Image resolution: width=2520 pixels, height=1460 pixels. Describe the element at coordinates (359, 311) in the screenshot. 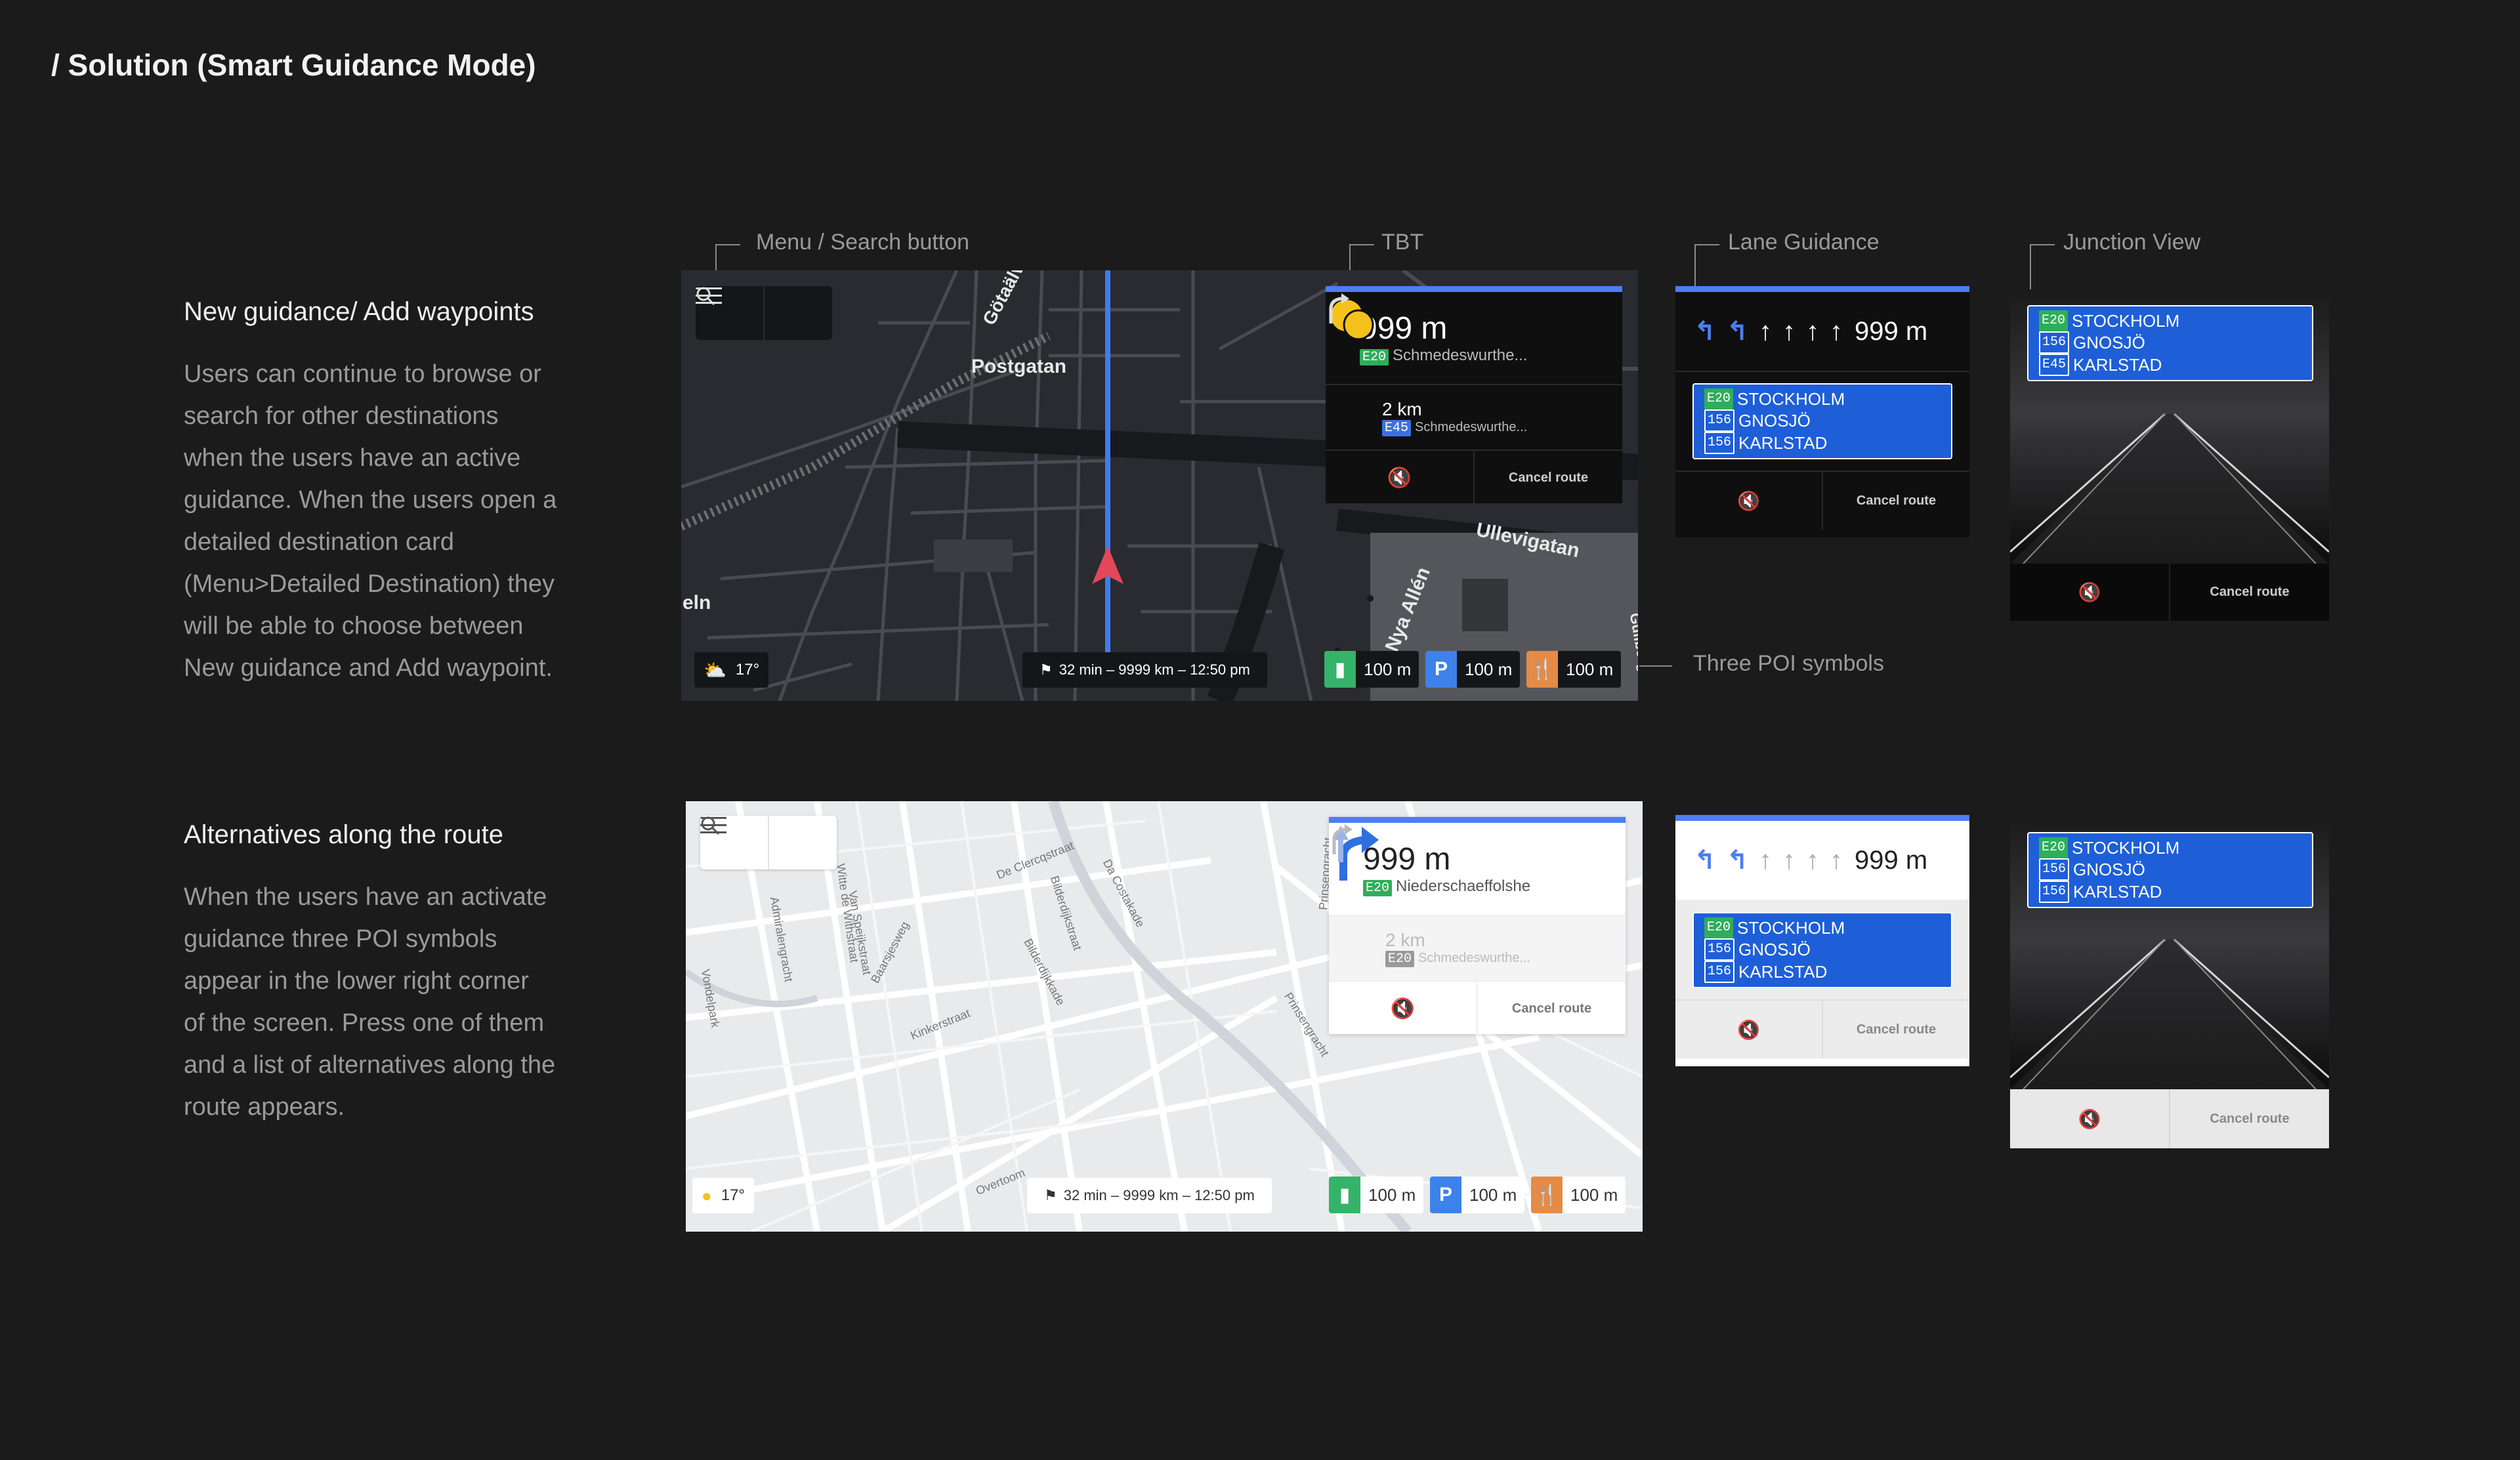

I see `section-heading-new-guidance: New guidance/ Add waypoints` at that location.